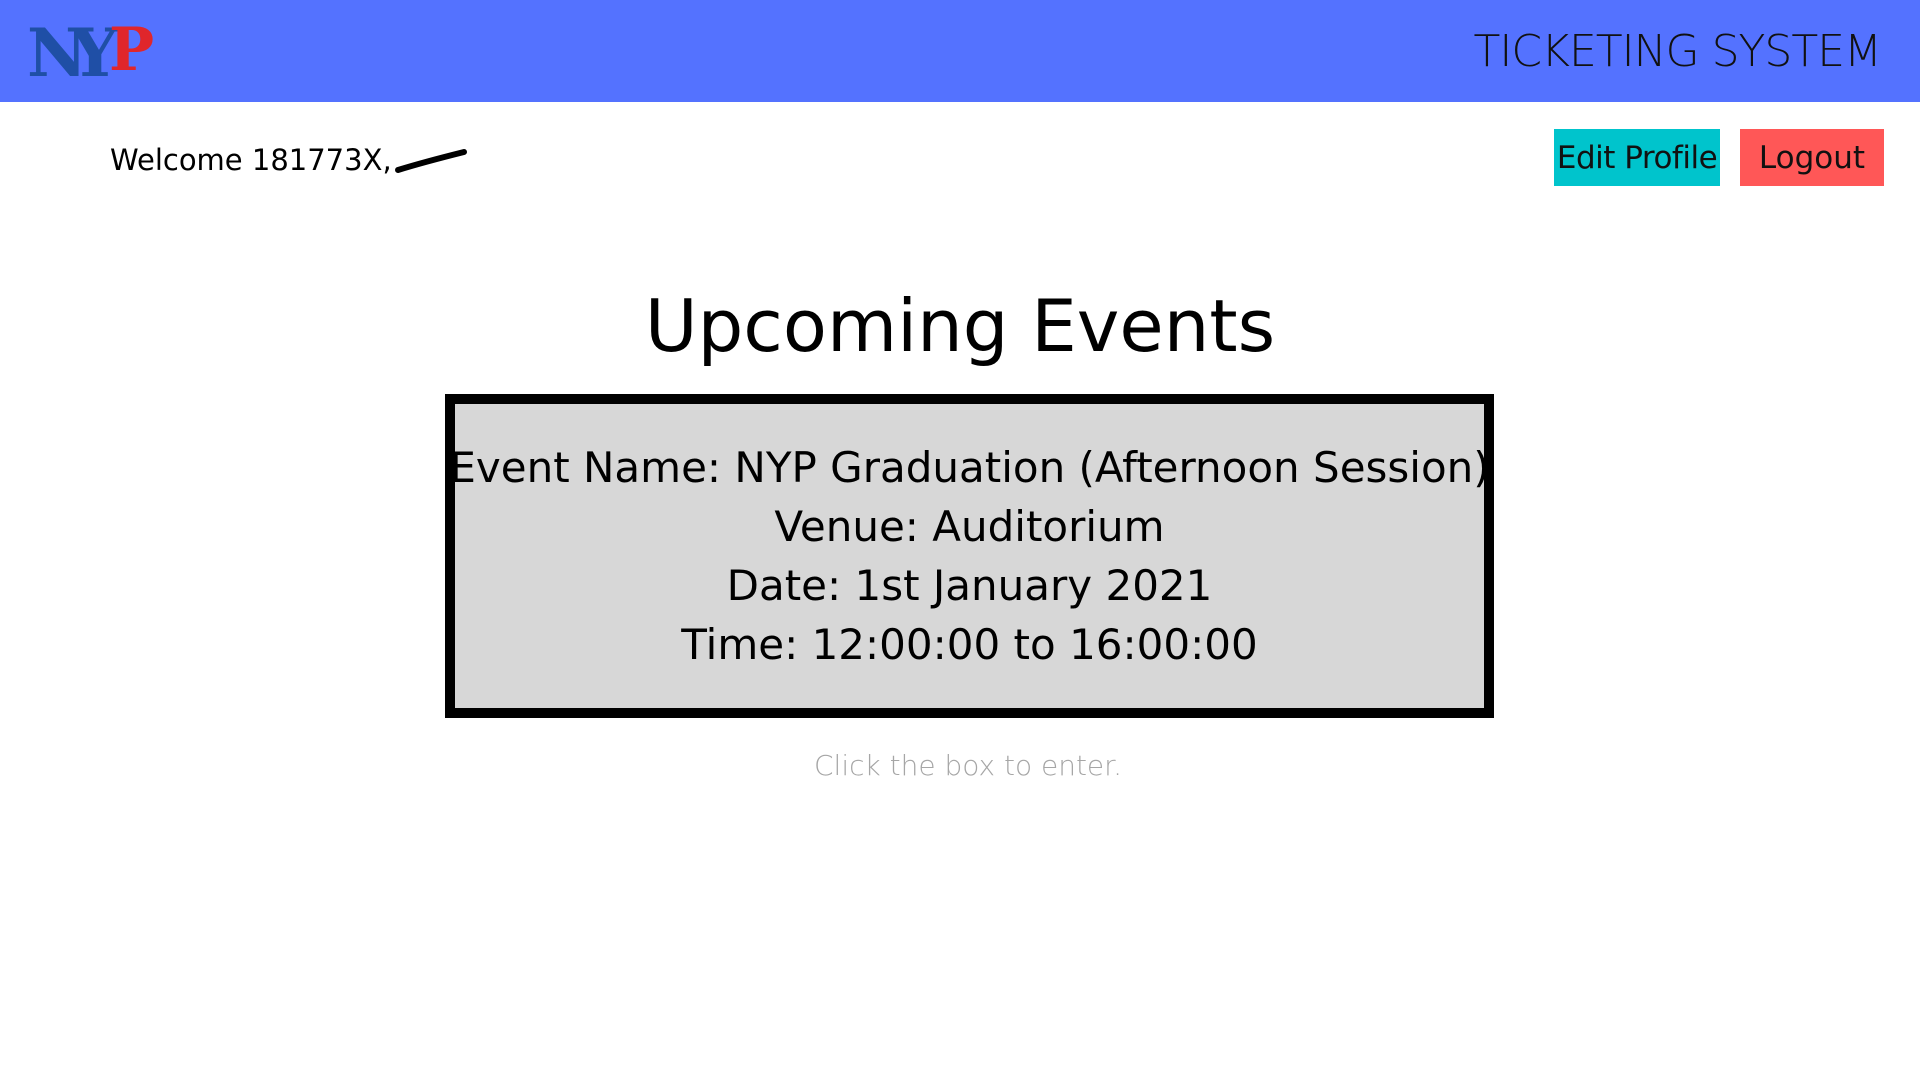 This screenshot has height=1080, width=1920. I want to click on event-date: Date: 1st January 2021, so click(969, 585).